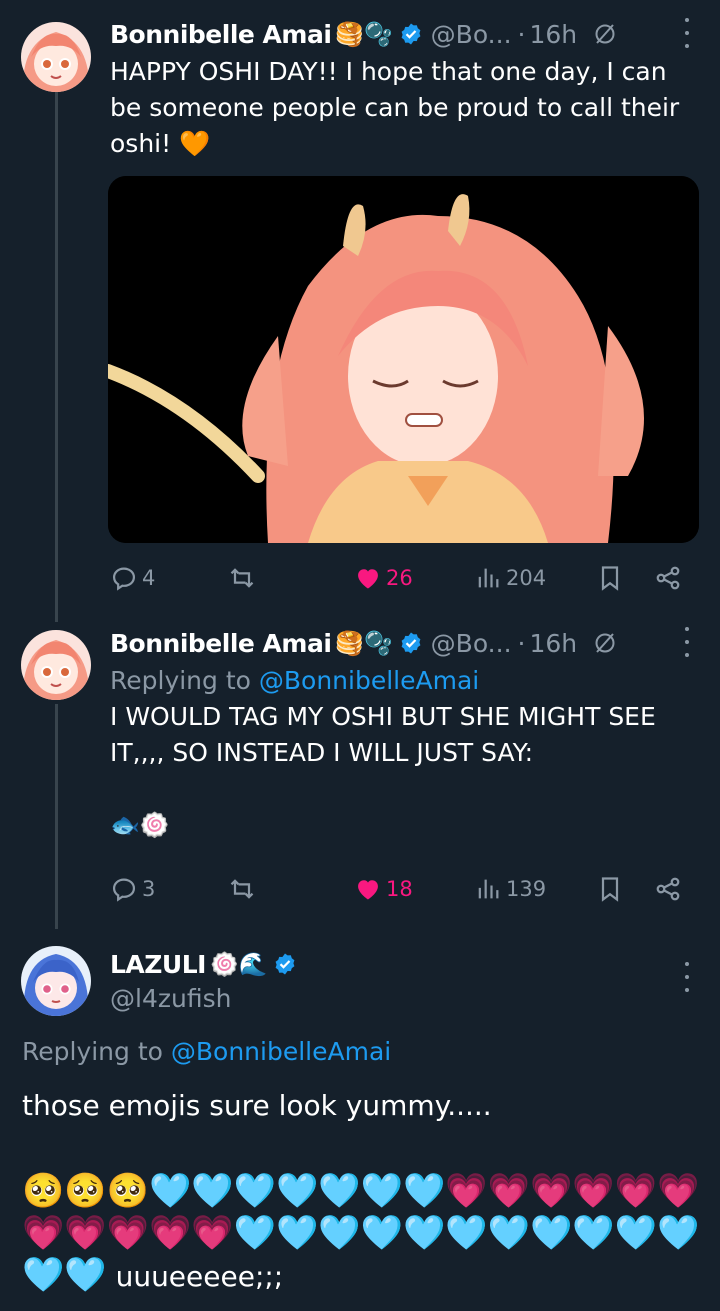 This screenshot has height=1311, width=720. I want to click on tweet-header-block: LAZULI 🍥🌊 @l4zufish, so click(405, 979).